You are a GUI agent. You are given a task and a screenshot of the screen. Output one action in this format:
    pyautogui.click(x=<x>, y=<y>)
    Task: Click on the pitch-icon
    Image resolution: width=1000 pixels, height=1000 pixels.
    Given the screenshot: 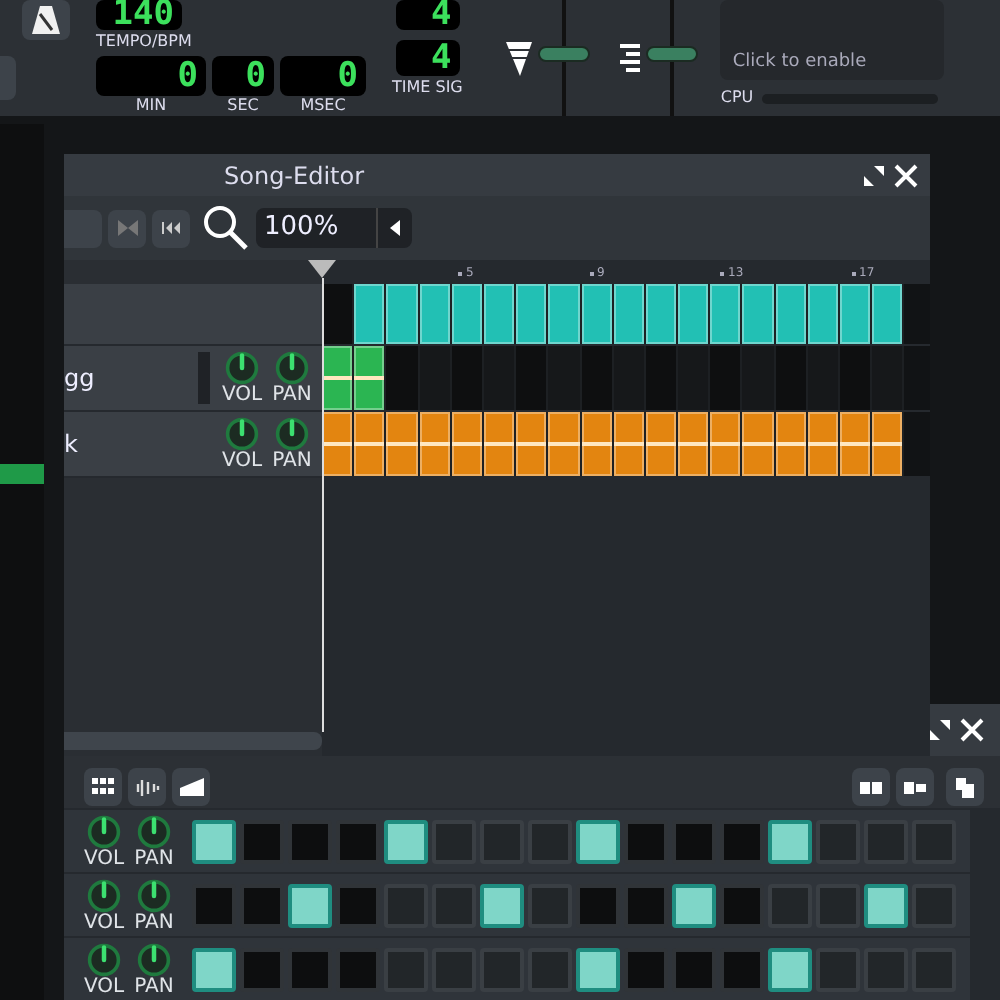 What is the action you would take?
    pyautogui.click(x=630, y=58)
    